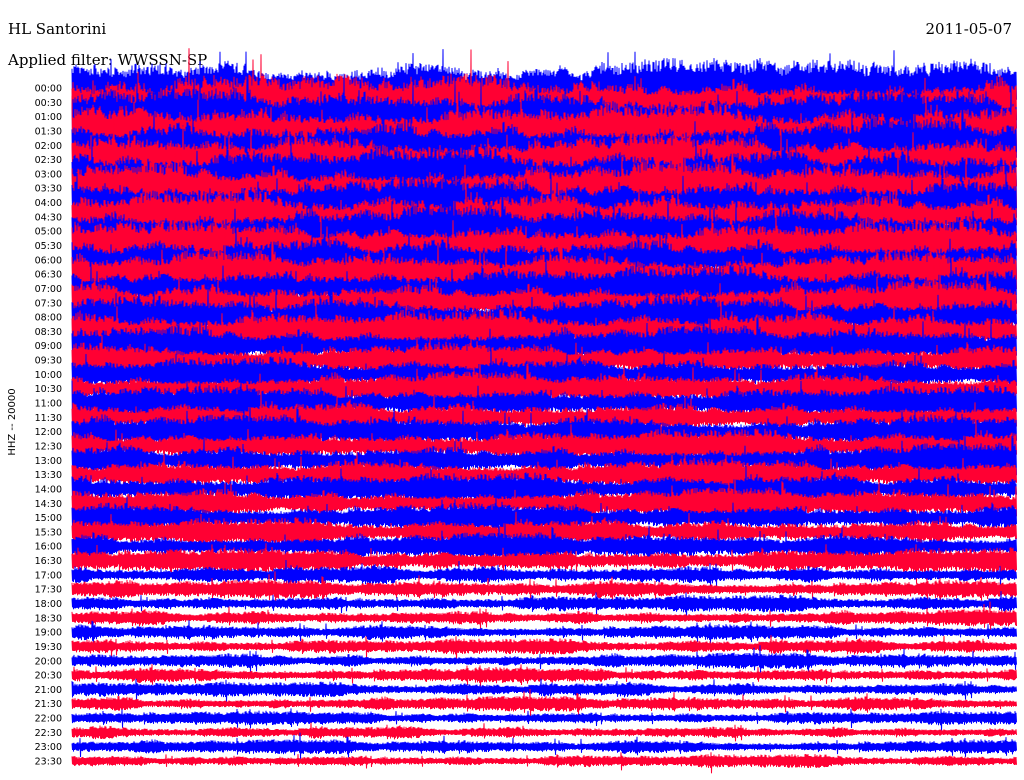 The image size is (1024, 780). I want to click on row-tick-label: 06:00, so click(48, 260).